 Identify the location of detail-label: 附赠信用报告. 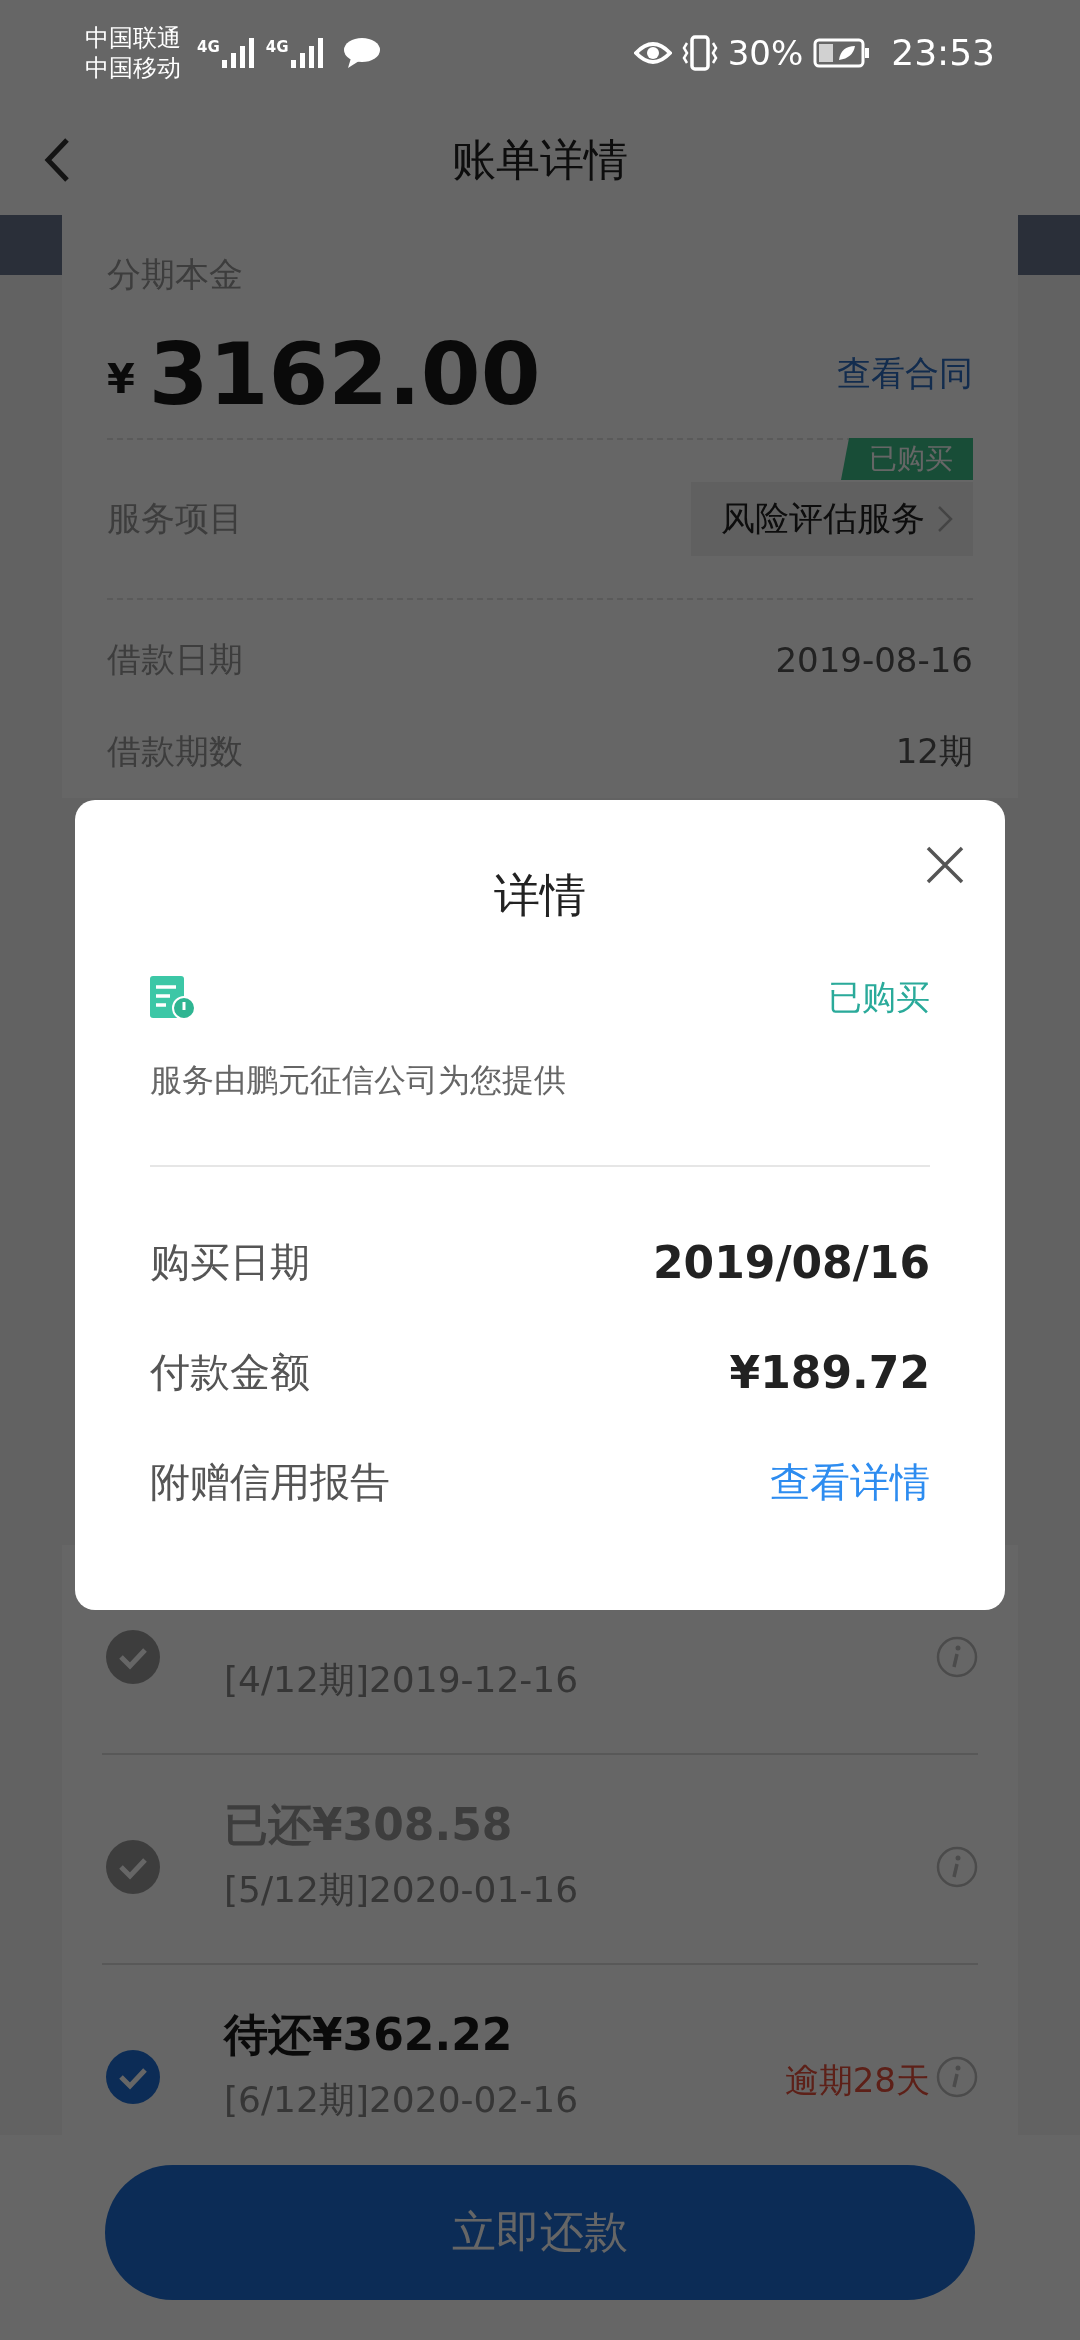
(270, 1482).